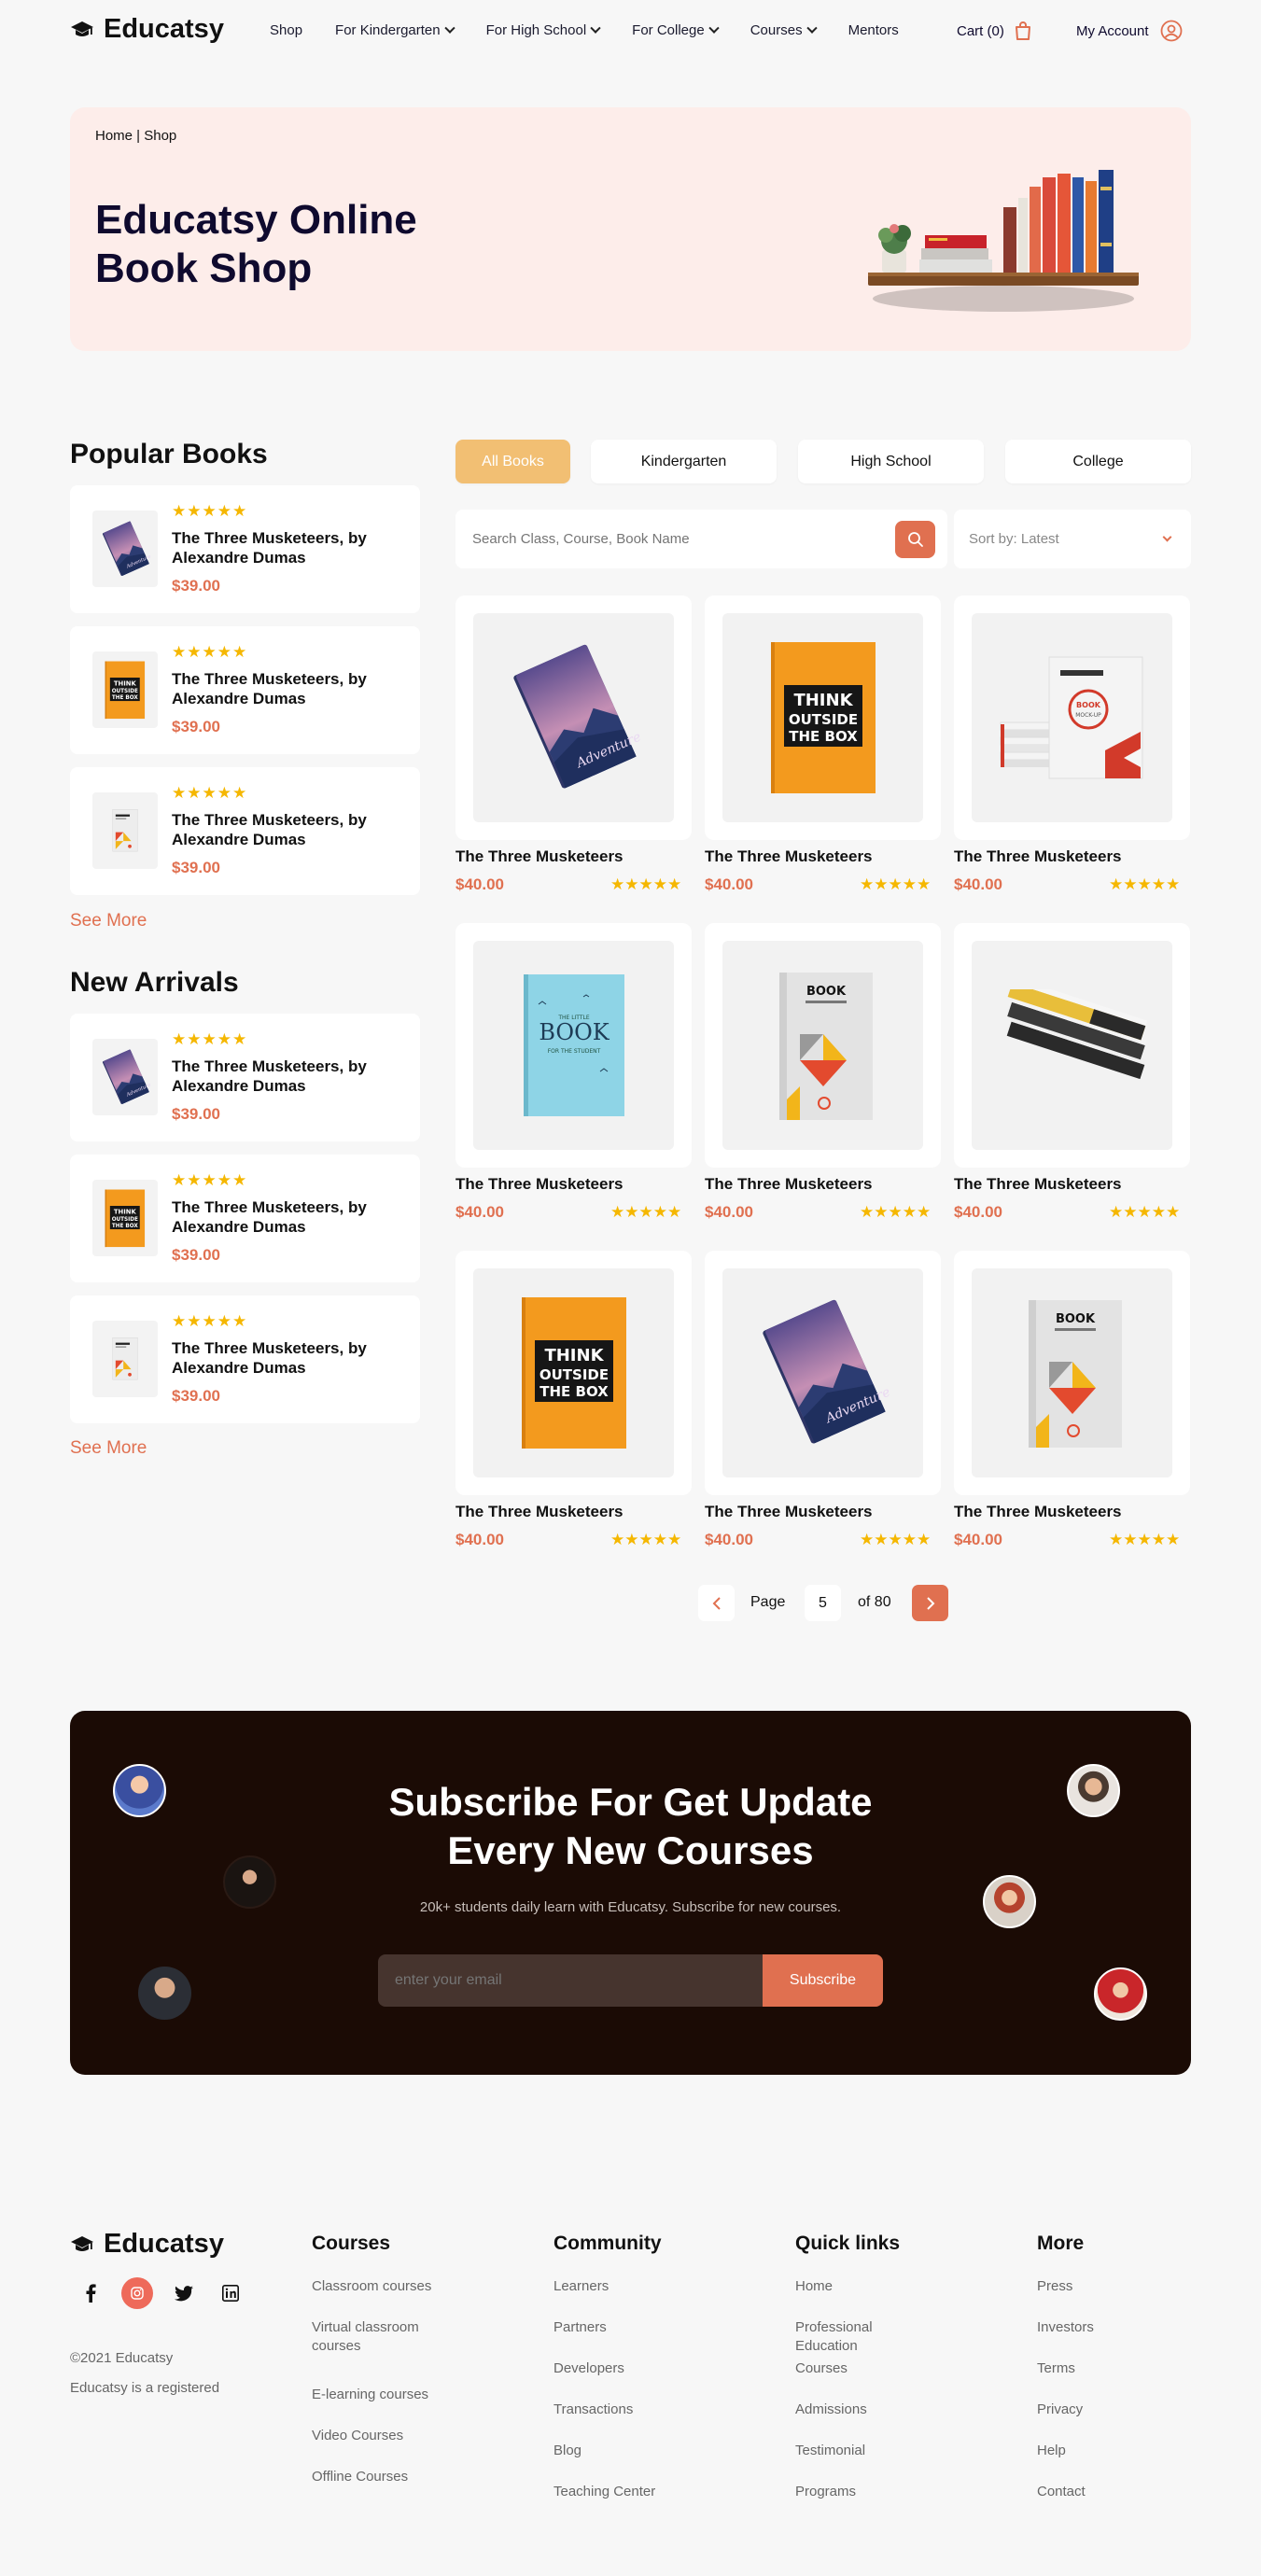  I want to click on nav-shop: Shop, so click(286, 30).